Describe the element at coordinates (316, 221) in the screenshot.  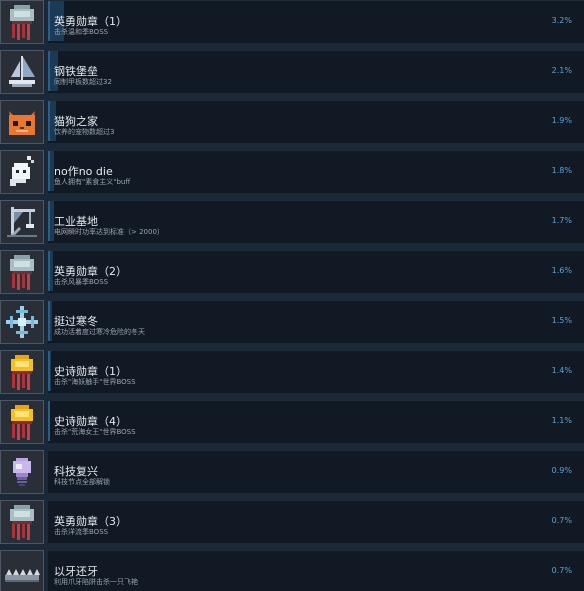
I see `achievement-panel: 工业基地 电网瞬时功率达到标准（> 2000） 1.7%` at that location.